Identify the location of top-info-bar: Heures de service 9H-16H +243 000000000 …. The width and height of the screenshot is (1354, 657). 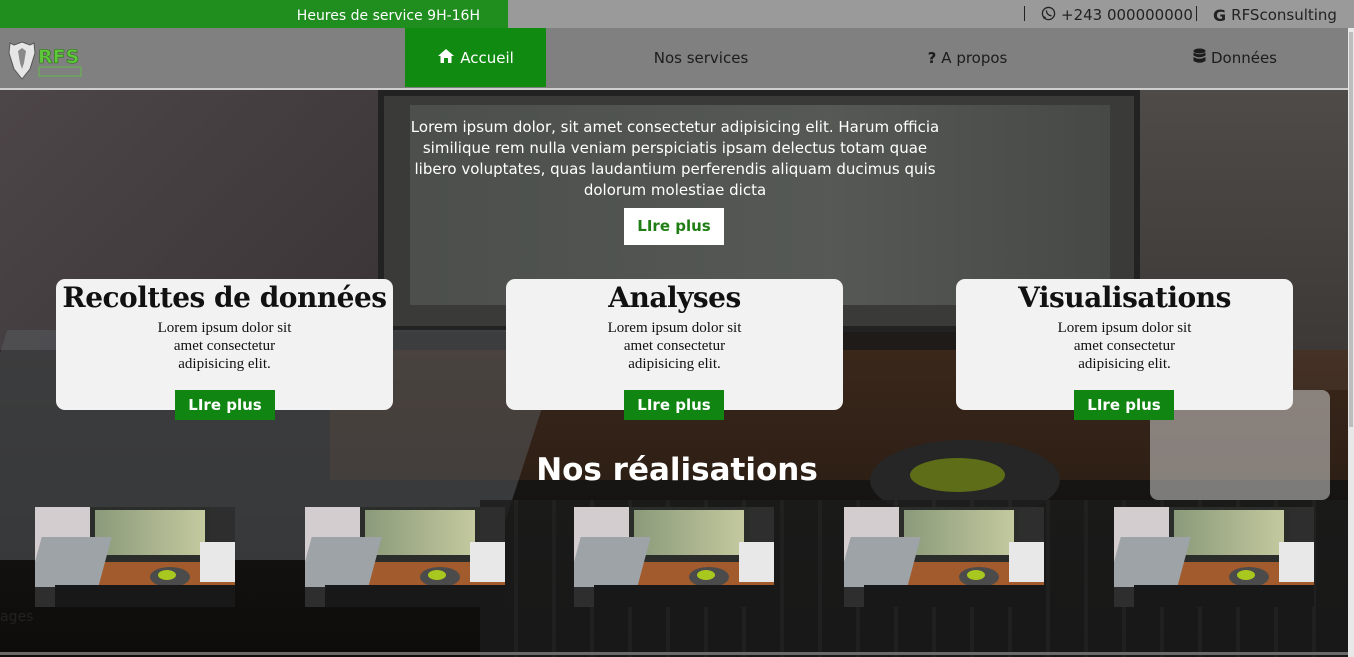
(677, 14).